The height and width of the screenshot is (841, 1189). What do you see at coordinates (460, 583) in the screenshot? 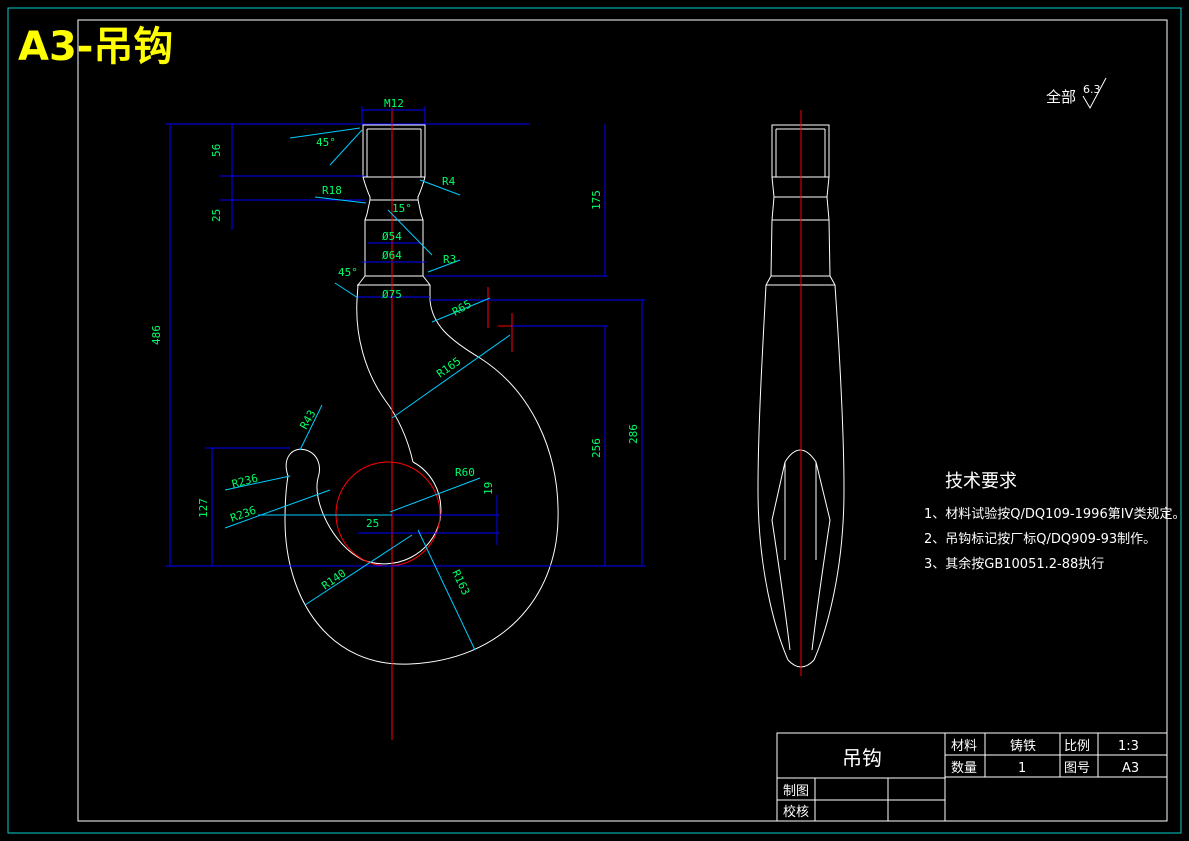
I see `dim-r163: R163` at bounding box center [460, 583].